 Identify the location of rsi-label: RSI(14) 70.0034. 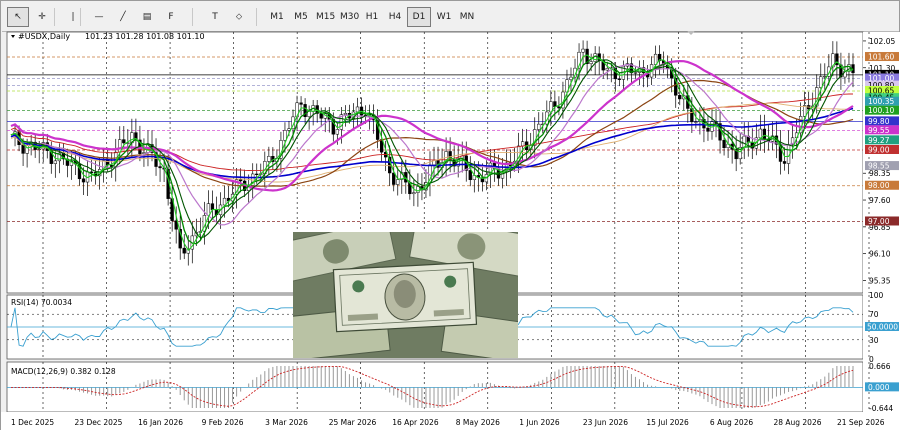
(41, 302).